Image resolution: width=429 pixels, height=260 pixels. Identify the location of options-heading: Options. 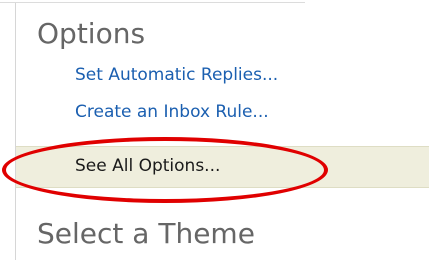
(91, 33).